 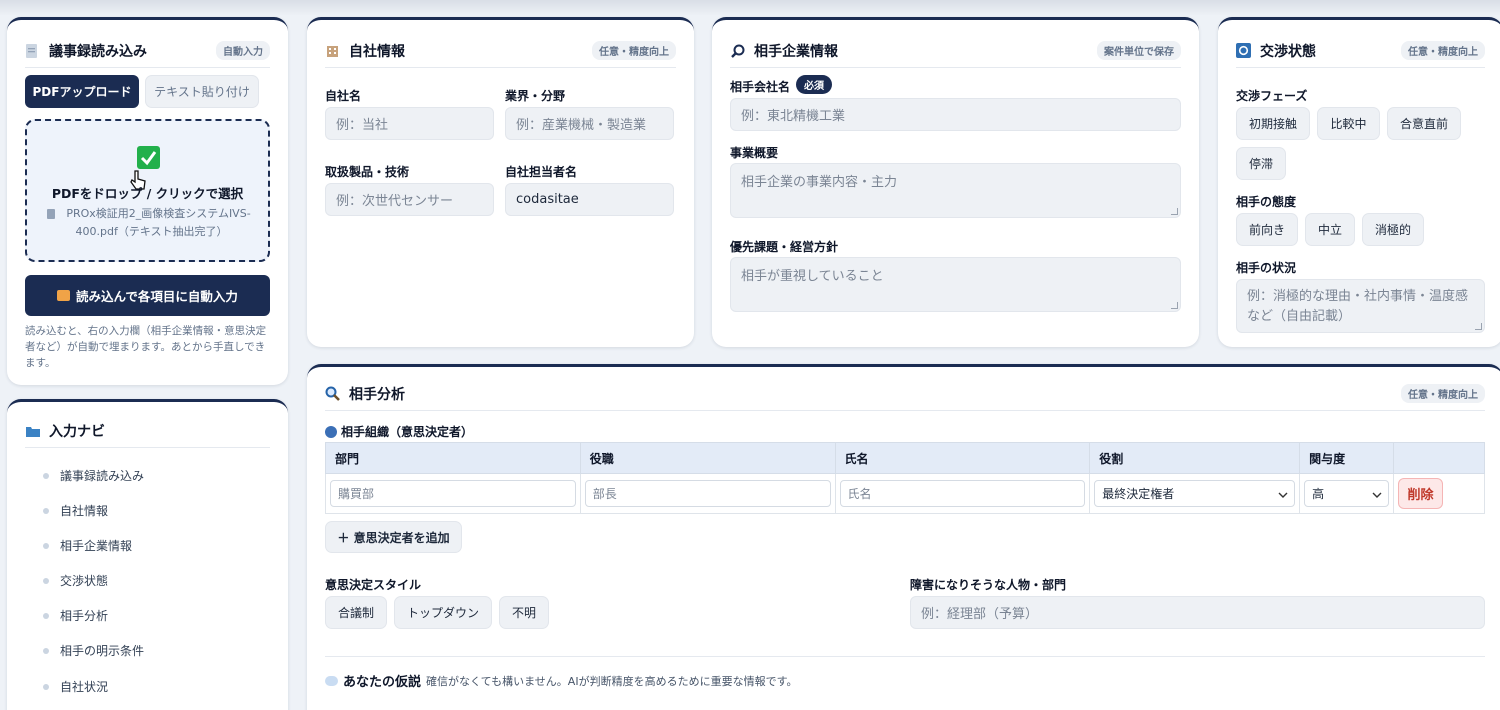 I want to click on check-icon, so click(x=148, y=157).